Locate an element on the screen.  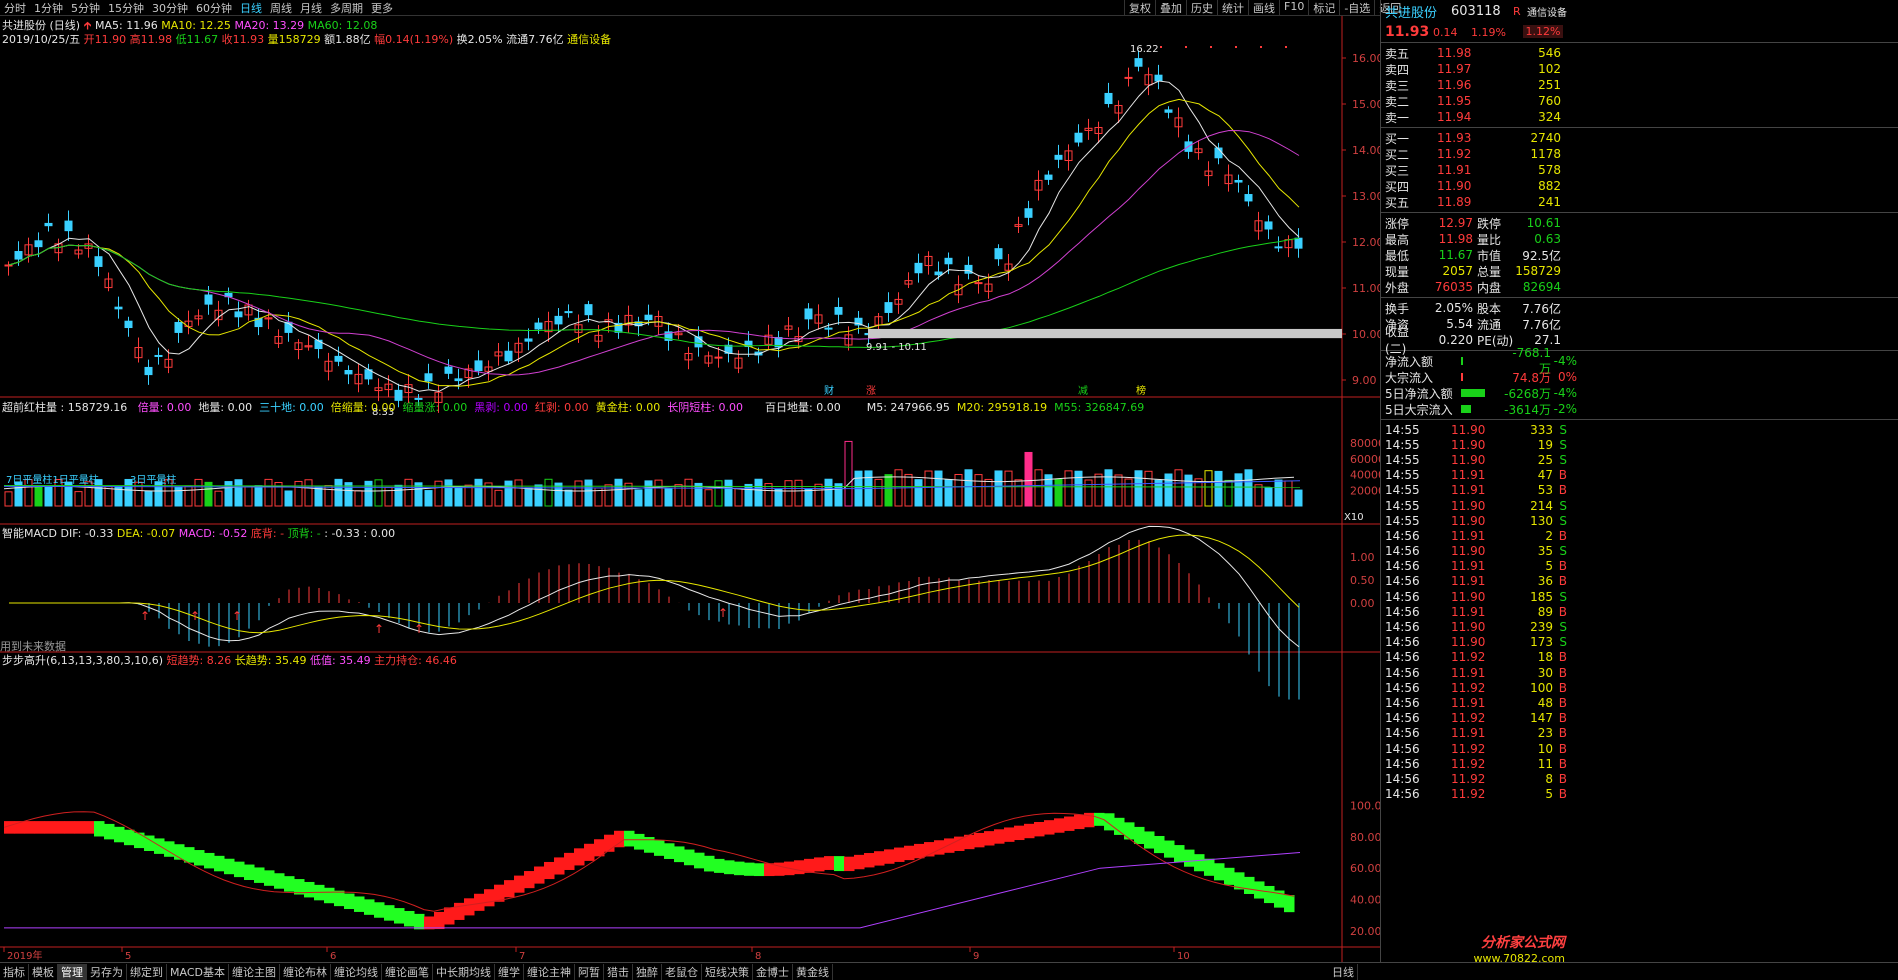
indicator-tab: 缠论主图 is located at coordinates (254, 971).